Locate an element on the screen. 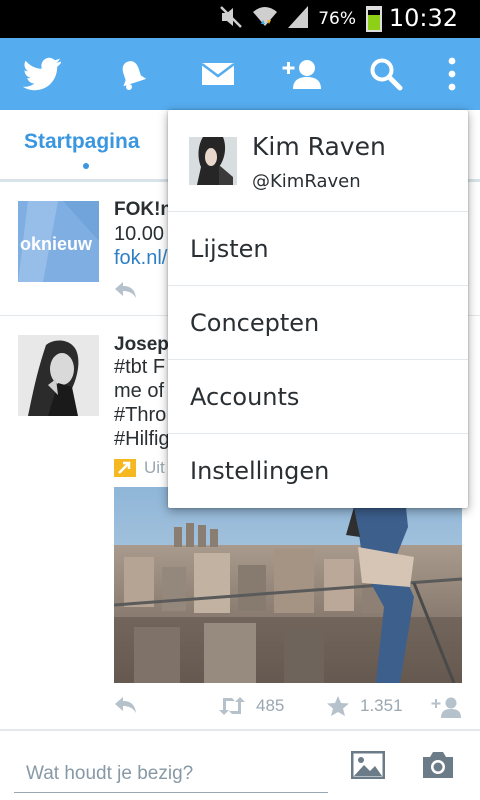 This screenshot has width=480, height=800. bell-icon is located at coordinates (132, 74).